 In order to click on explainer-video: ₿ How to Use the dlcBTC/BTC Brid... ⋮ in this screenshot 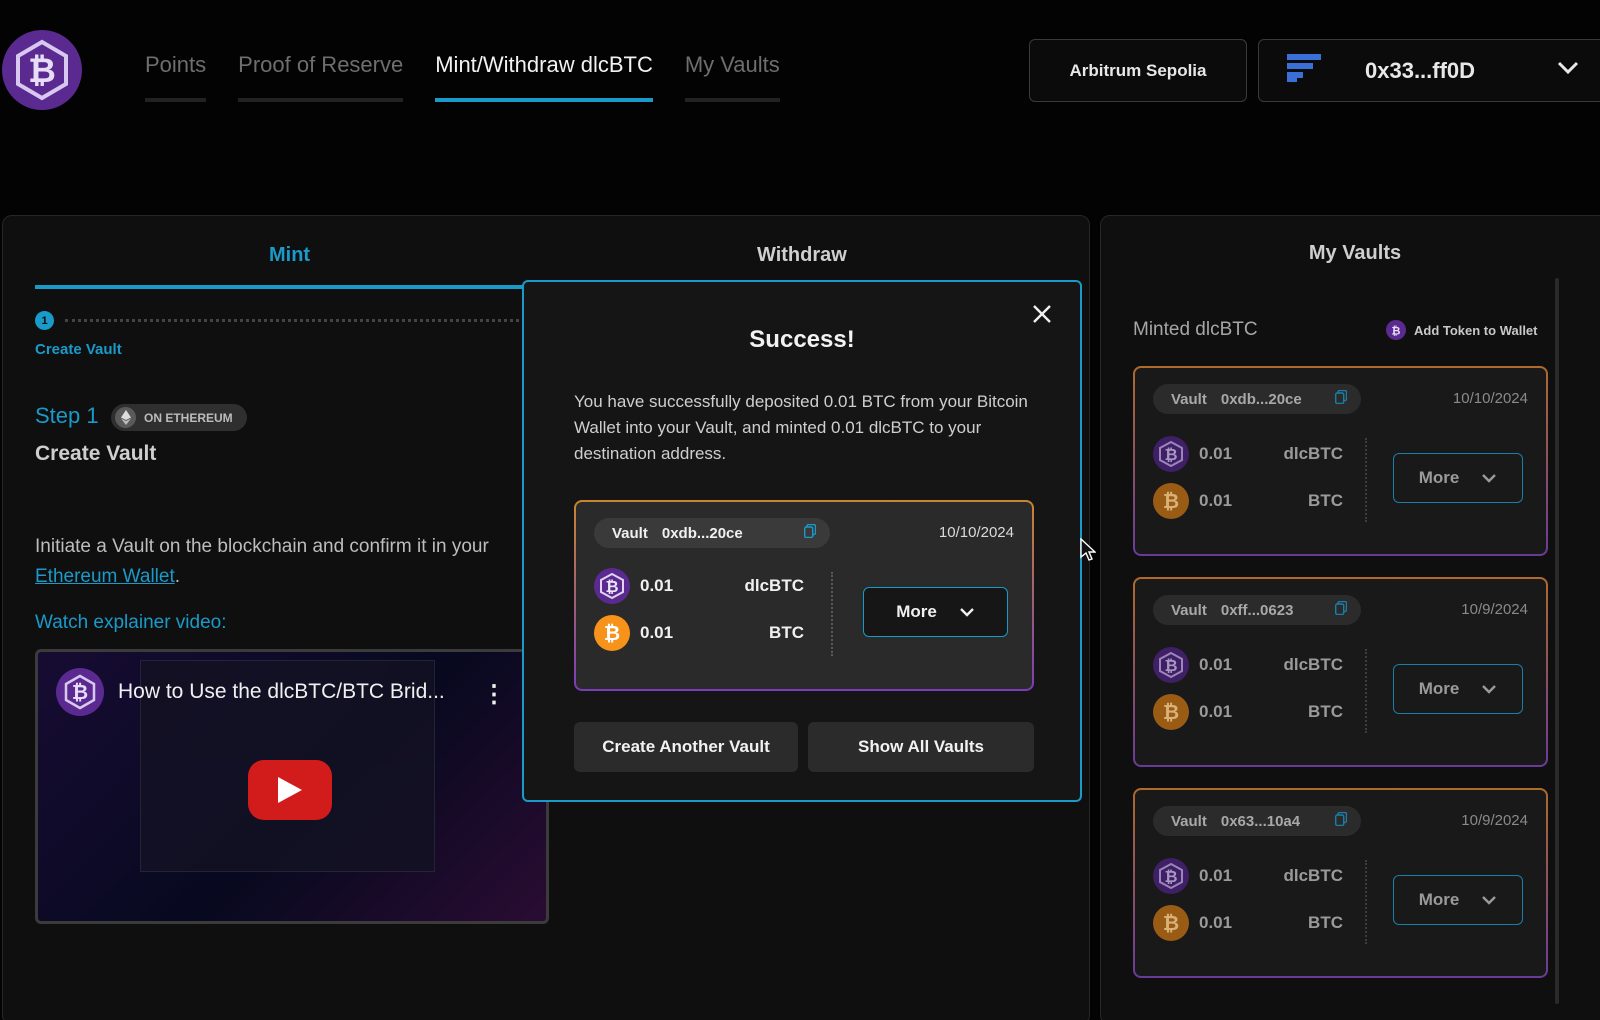, I will do `click(292, 786)`.